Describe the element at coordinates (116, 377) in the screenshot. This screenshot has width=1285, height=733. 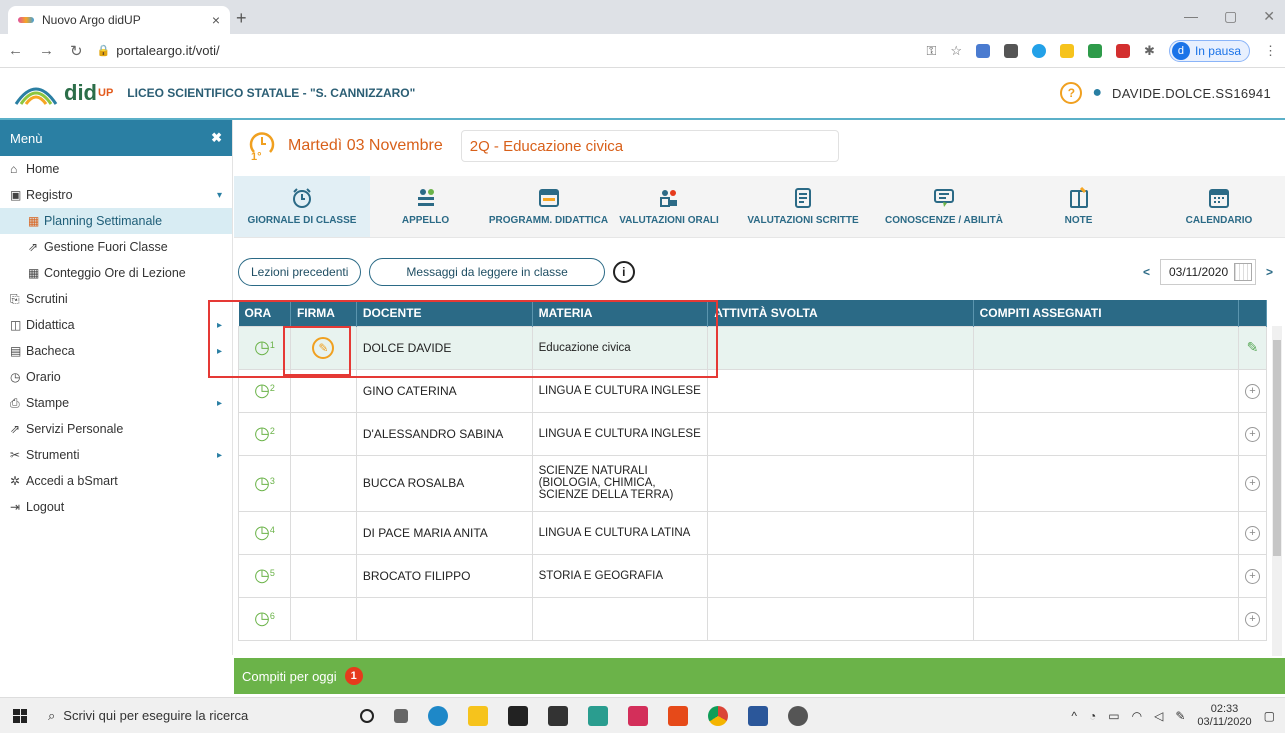
I see `sidebar-item-orario: ◷ Orario` at that location.